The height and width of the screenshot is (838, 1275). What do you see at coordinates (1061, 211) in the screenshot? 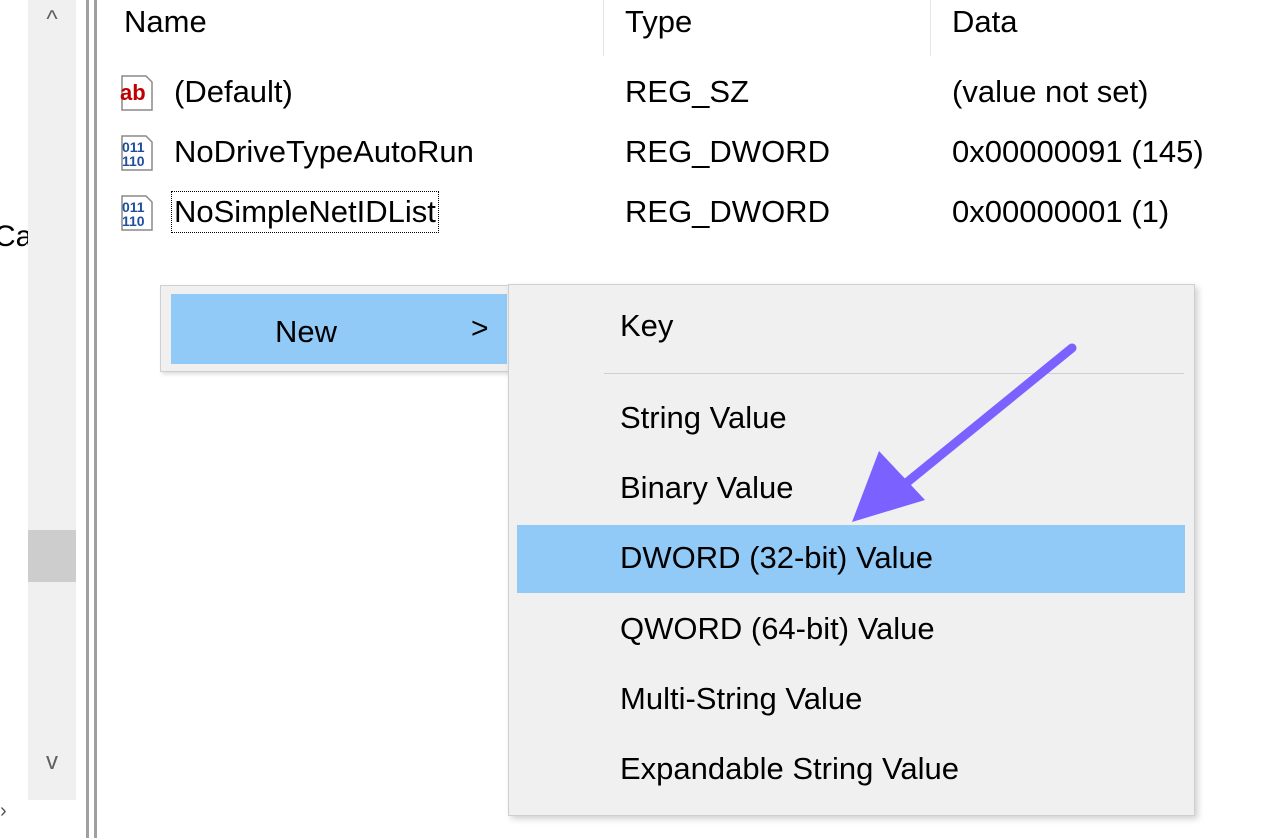
I see `value-data: 0x00000001 (1)` at bounding box center [1061, 211].